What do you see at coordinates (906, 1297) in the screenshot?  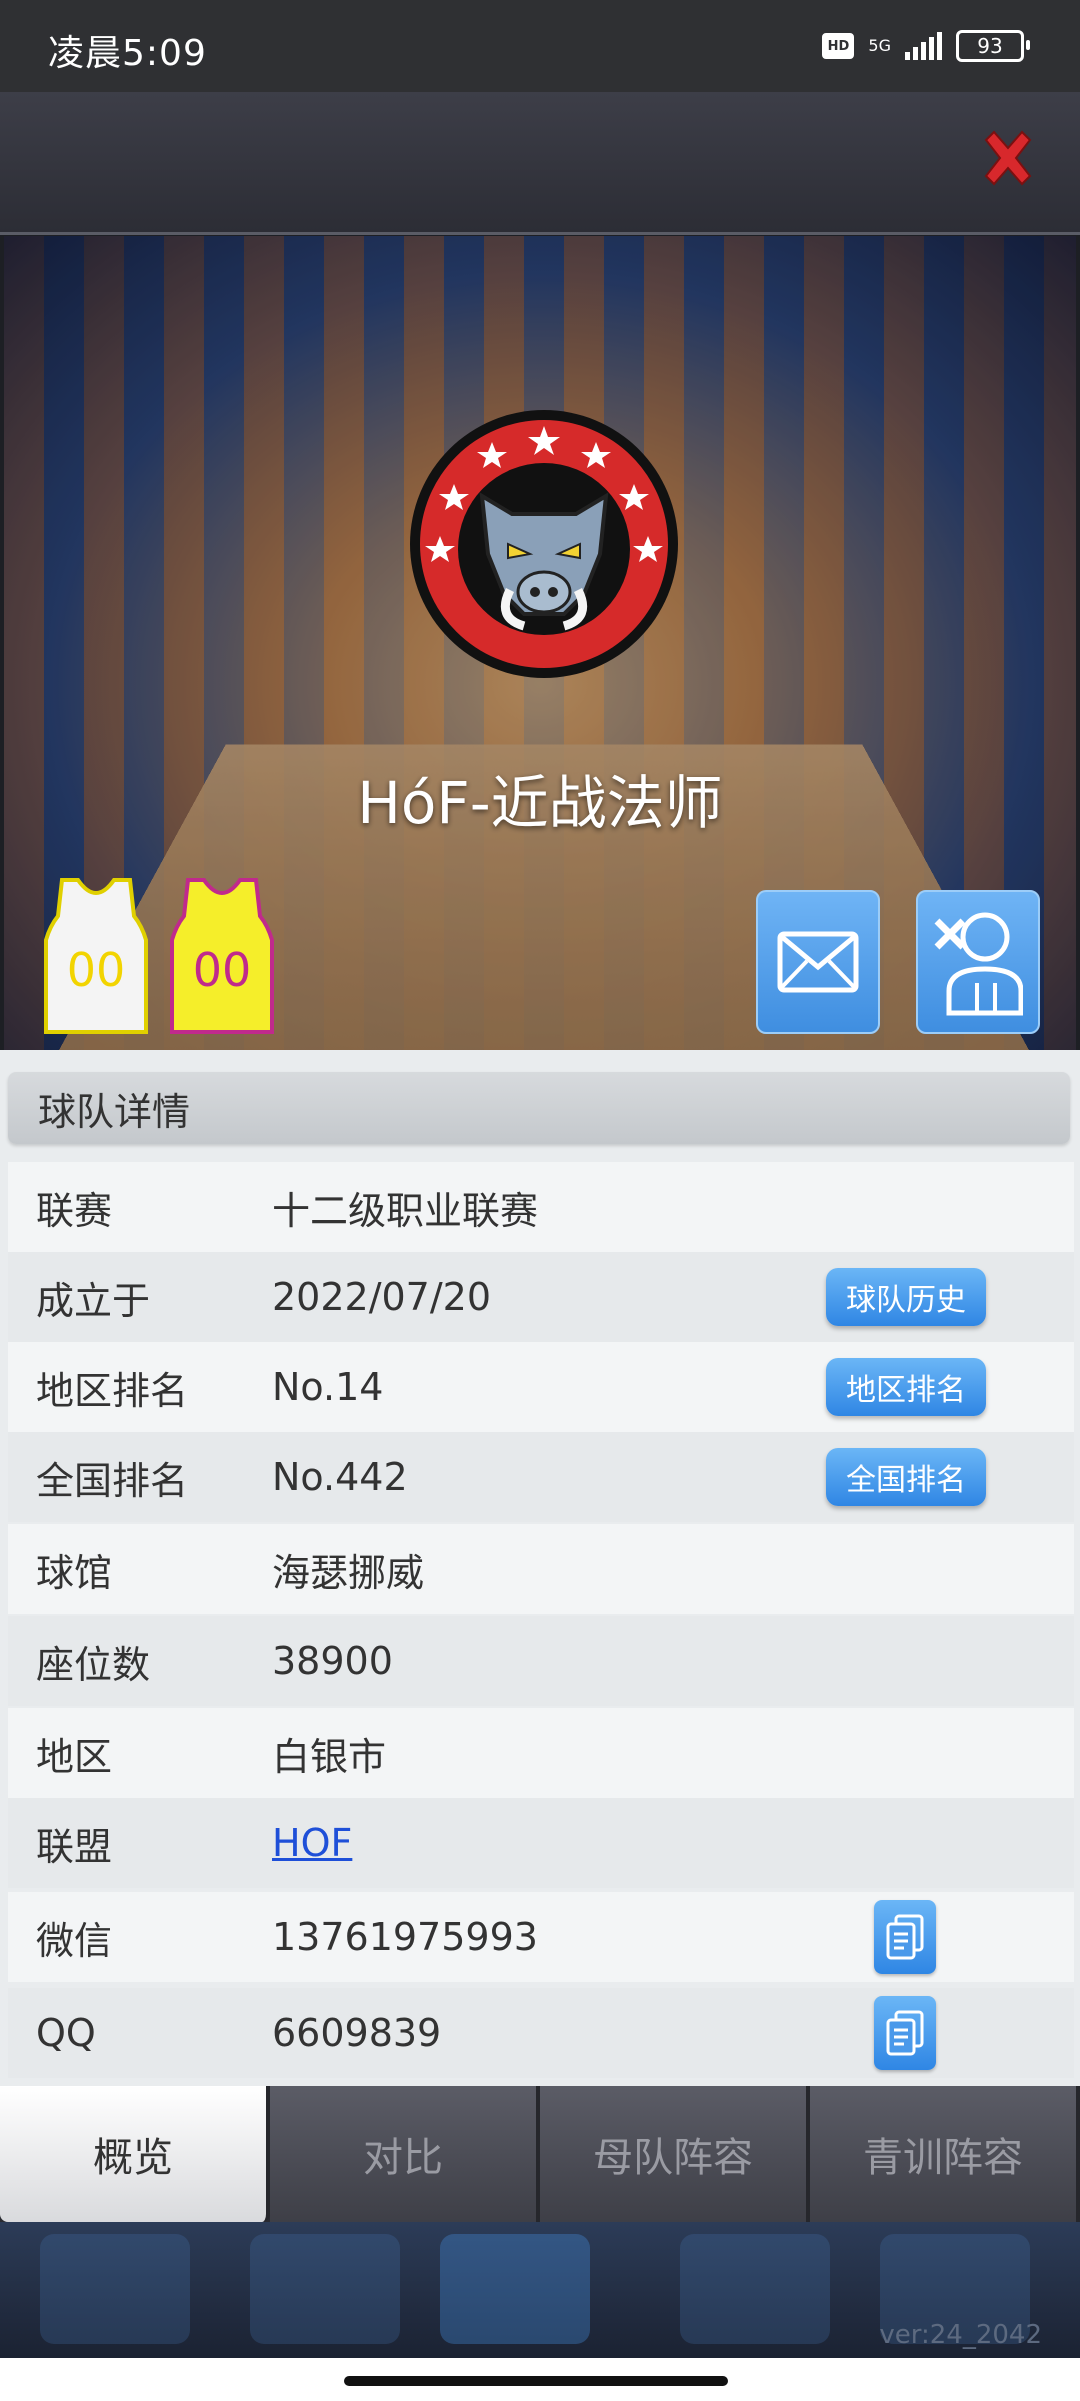 I see `team-history-button: 球队历史` at bounding box center [906, 1297].